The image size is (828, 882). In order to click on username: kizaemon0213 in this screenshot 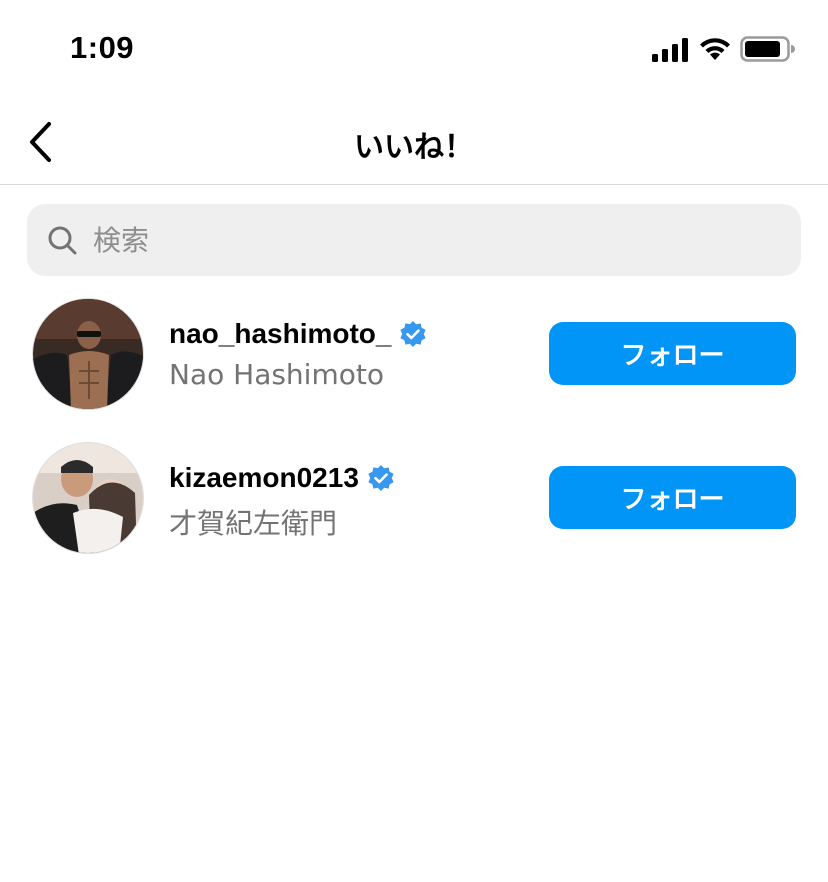, I will do `click(264, 478)`.